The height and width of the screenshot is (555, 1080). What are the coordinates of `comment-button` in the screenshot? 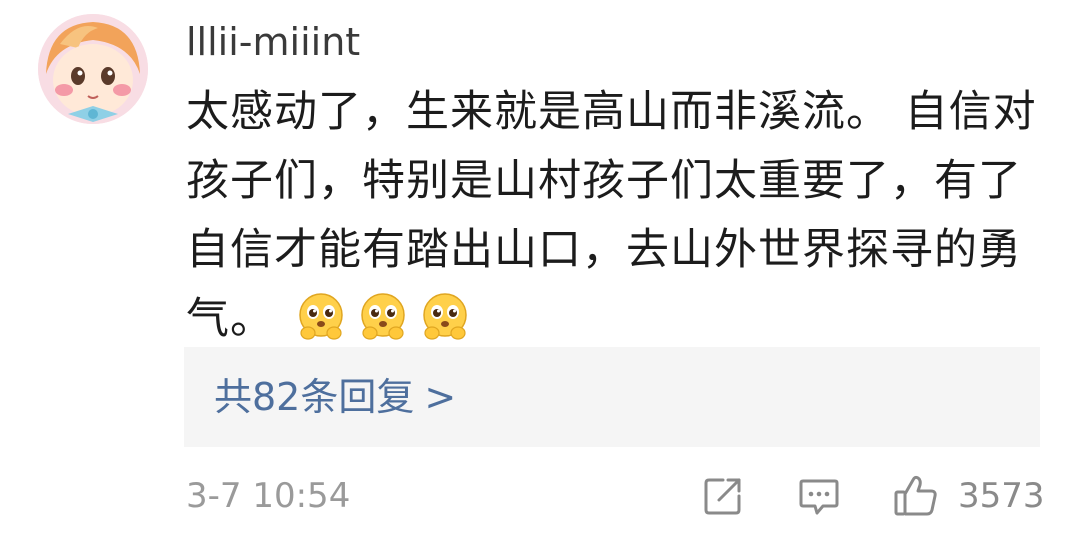 It's located at (819, 496).